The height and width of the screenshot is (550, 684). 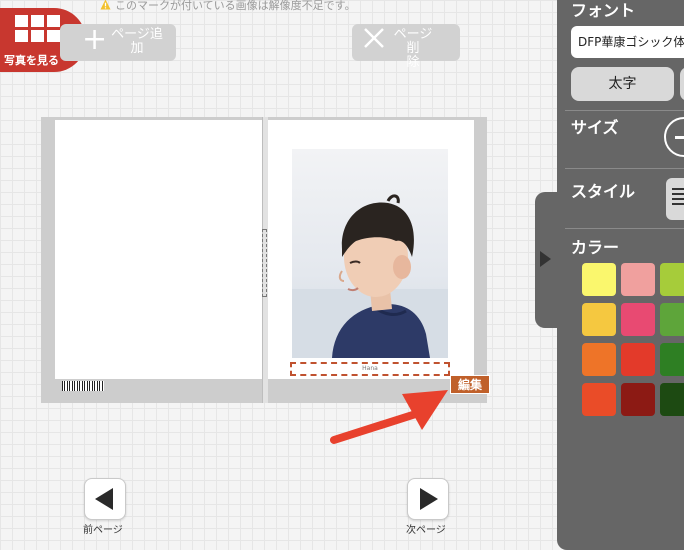 What do you see at coordinates (603, 191) in the screenshot?
I see `style-title: スタイル` at bounding box center [603, 191].